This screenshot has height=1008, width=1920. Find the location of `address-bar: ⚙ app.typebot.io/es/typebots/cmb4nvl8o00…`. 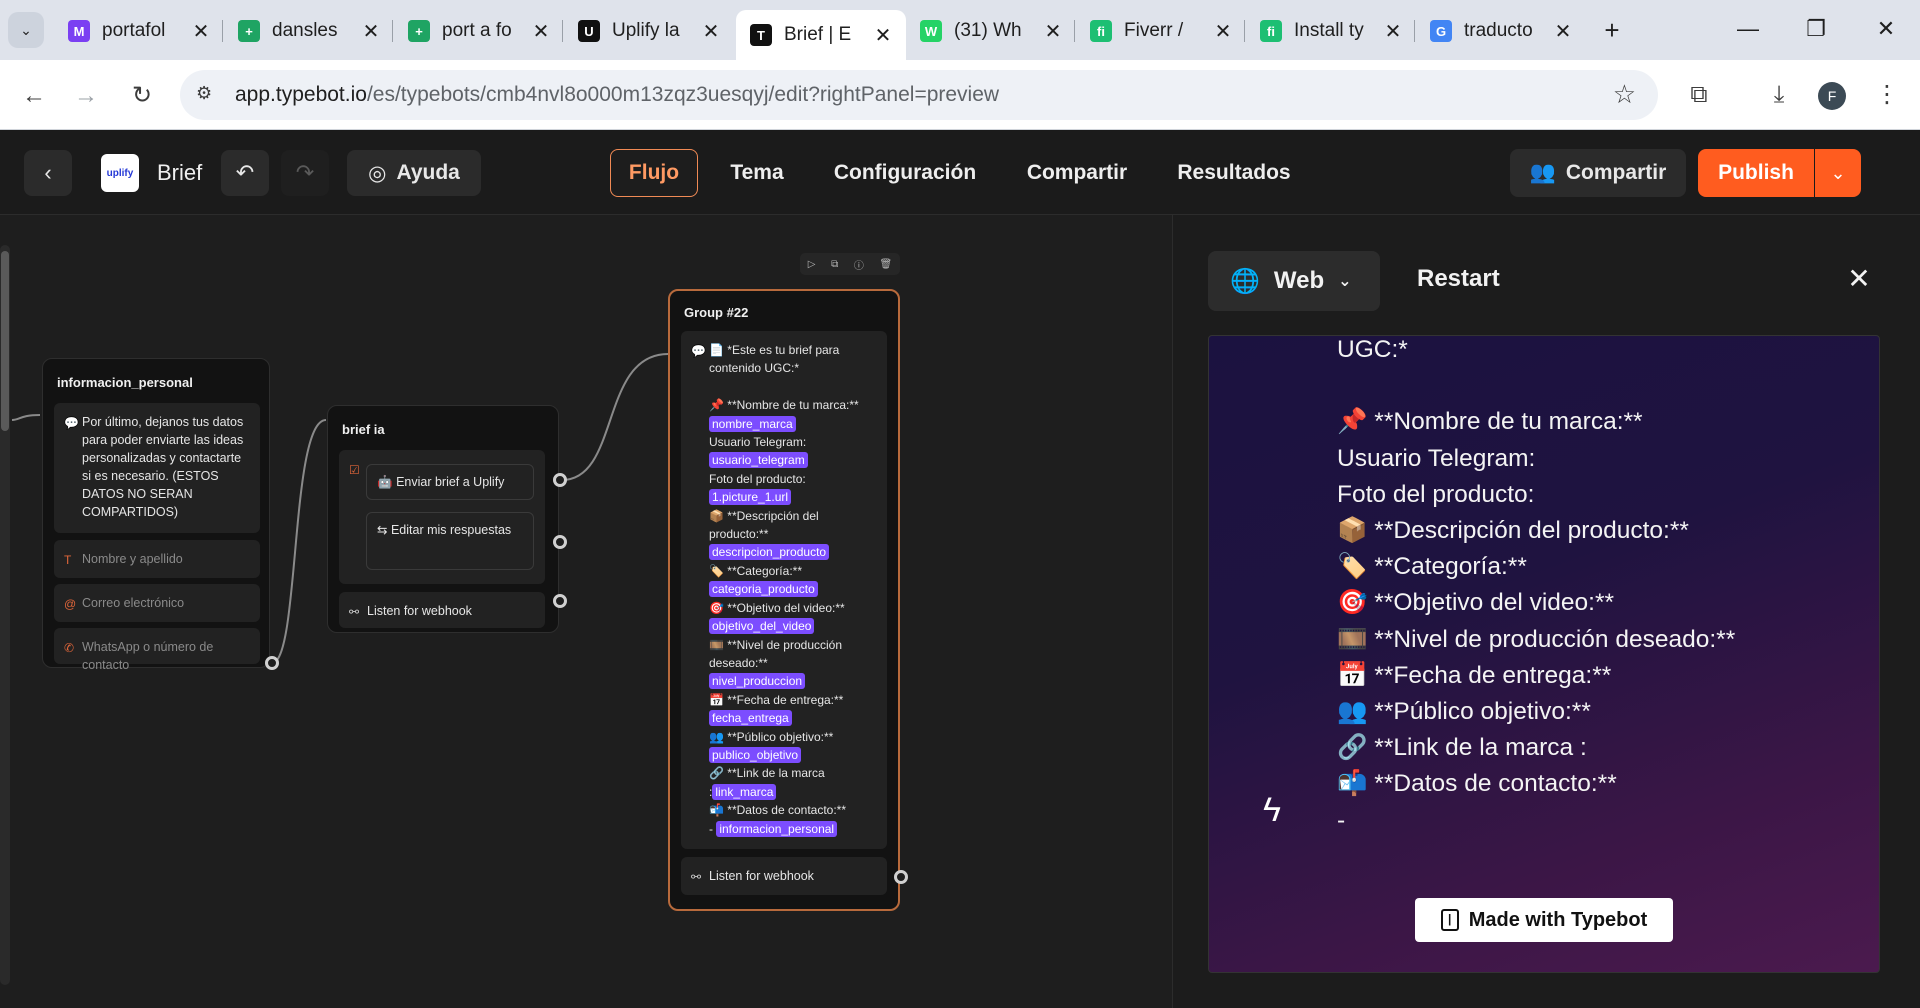

address-bar: ⚙ app.typebot.io/es/typebots/cmb4nvl8o00… is located at coordinates (919, 95).